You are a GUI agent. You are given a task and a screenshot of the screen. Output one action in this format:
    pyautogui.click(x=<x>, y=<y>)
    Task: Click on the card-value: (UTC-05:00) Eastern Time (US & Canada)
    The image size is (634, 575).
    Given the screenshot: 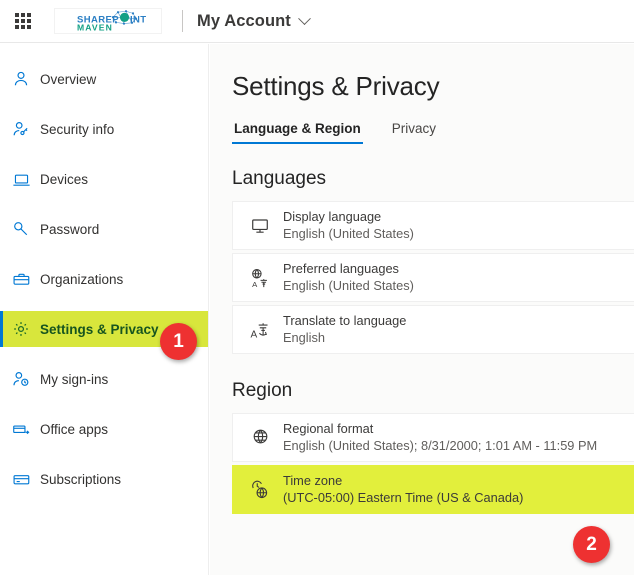 What is the action you would take?
    pyautogui.click(x=403, y=497)
    